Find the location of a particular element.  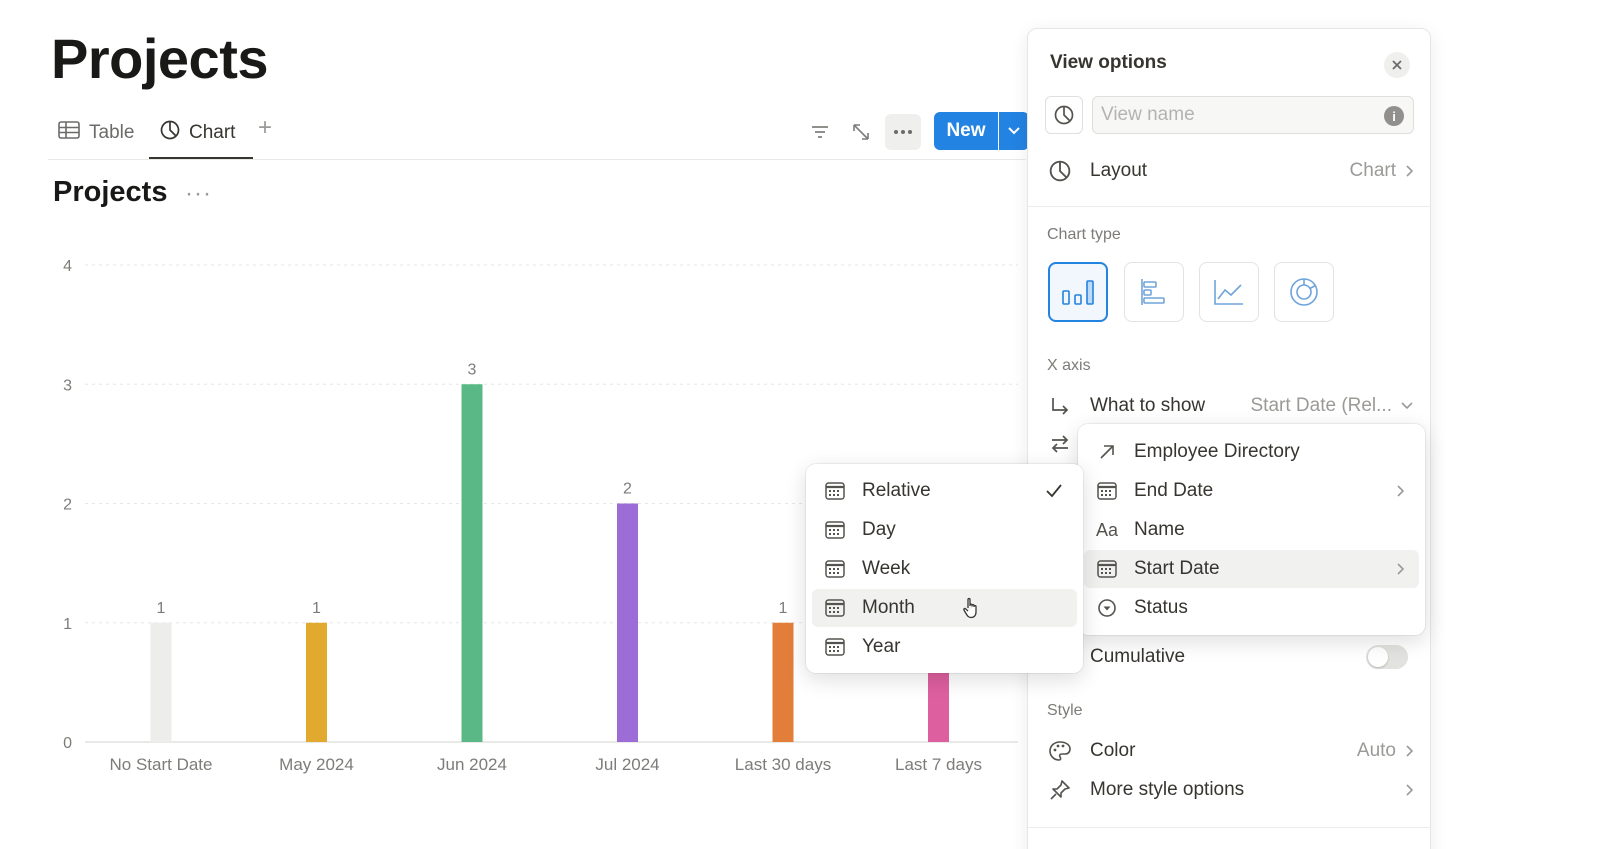

expand-button is located at coordinates (861, 132).